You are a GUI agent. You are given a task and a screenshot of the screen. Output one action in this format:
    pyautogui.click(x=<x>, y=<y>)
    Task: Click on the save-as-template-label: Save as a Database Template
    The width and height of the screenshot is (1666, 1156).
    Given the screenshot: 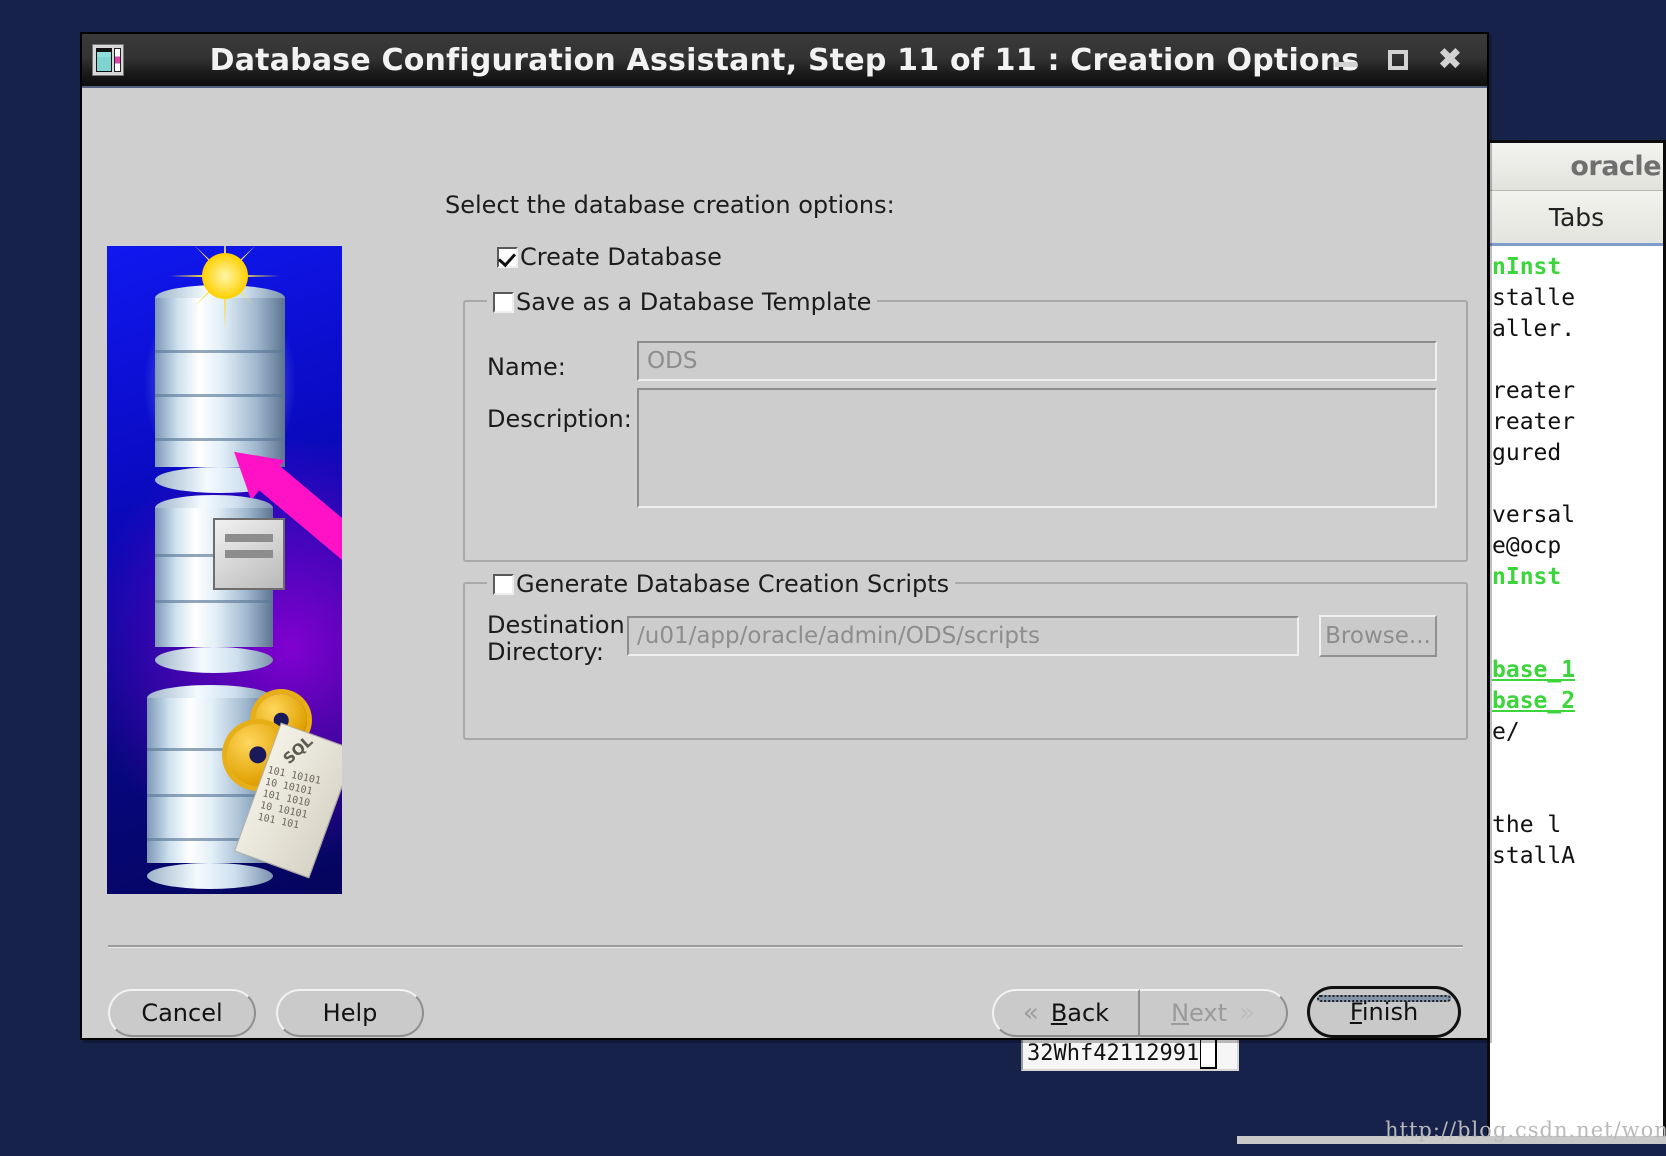 What is the action you would take?
    pyautogui.click(x=694, y=302)
    